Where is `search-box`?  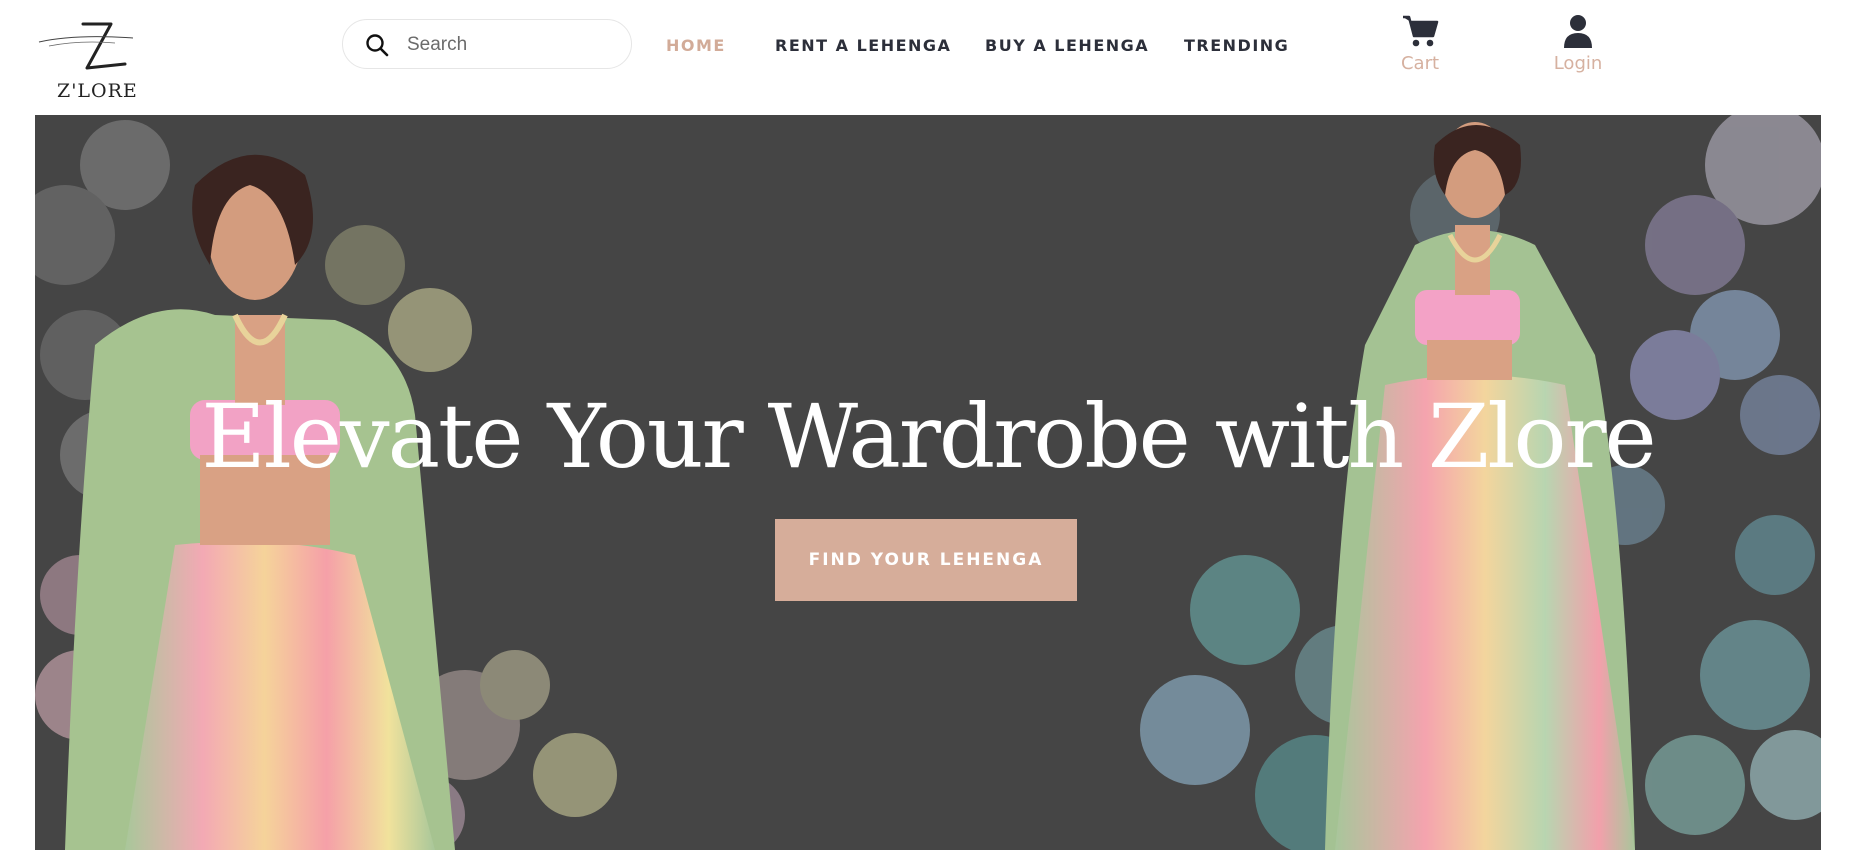
search-box is located at coordinates (487, 44).